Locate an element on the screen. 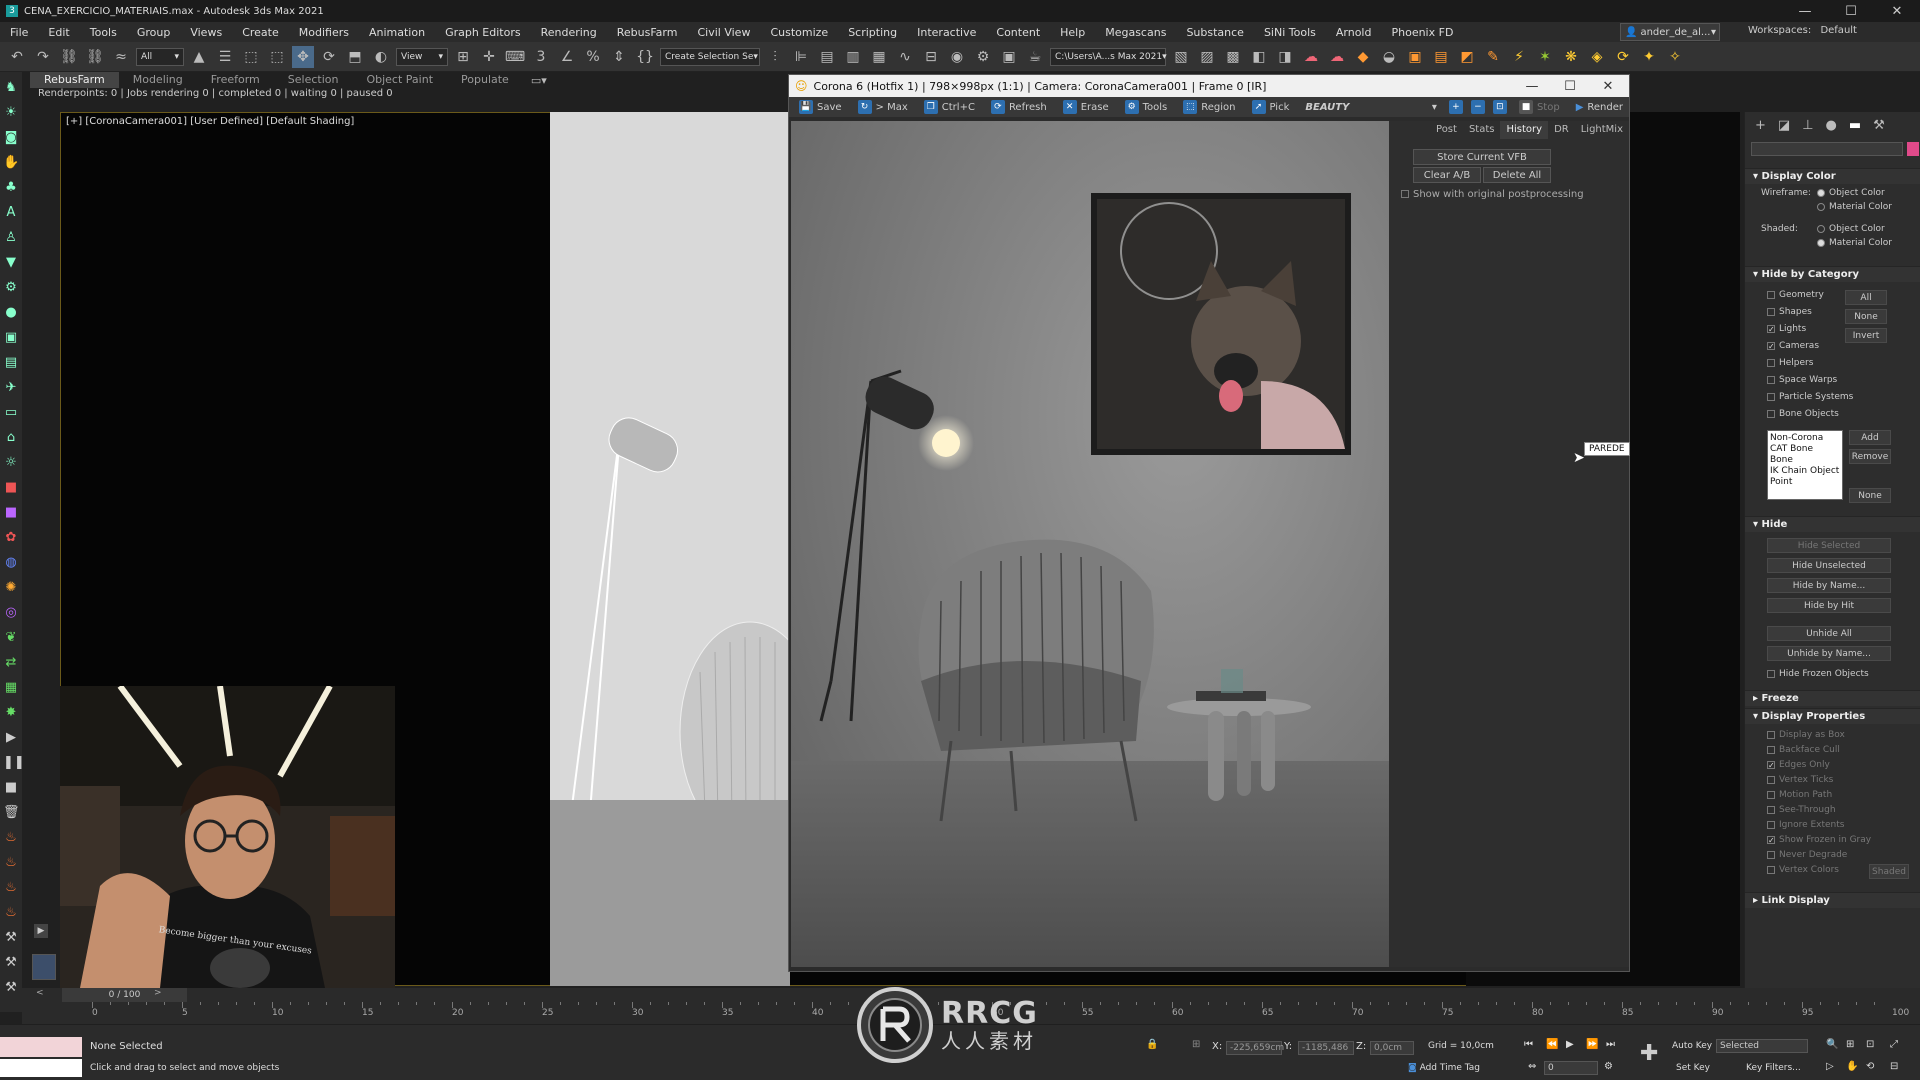 The image size is (1920, 1080). vfb-pick-button: ➚ Pick is located at coordinates (1271, 107).